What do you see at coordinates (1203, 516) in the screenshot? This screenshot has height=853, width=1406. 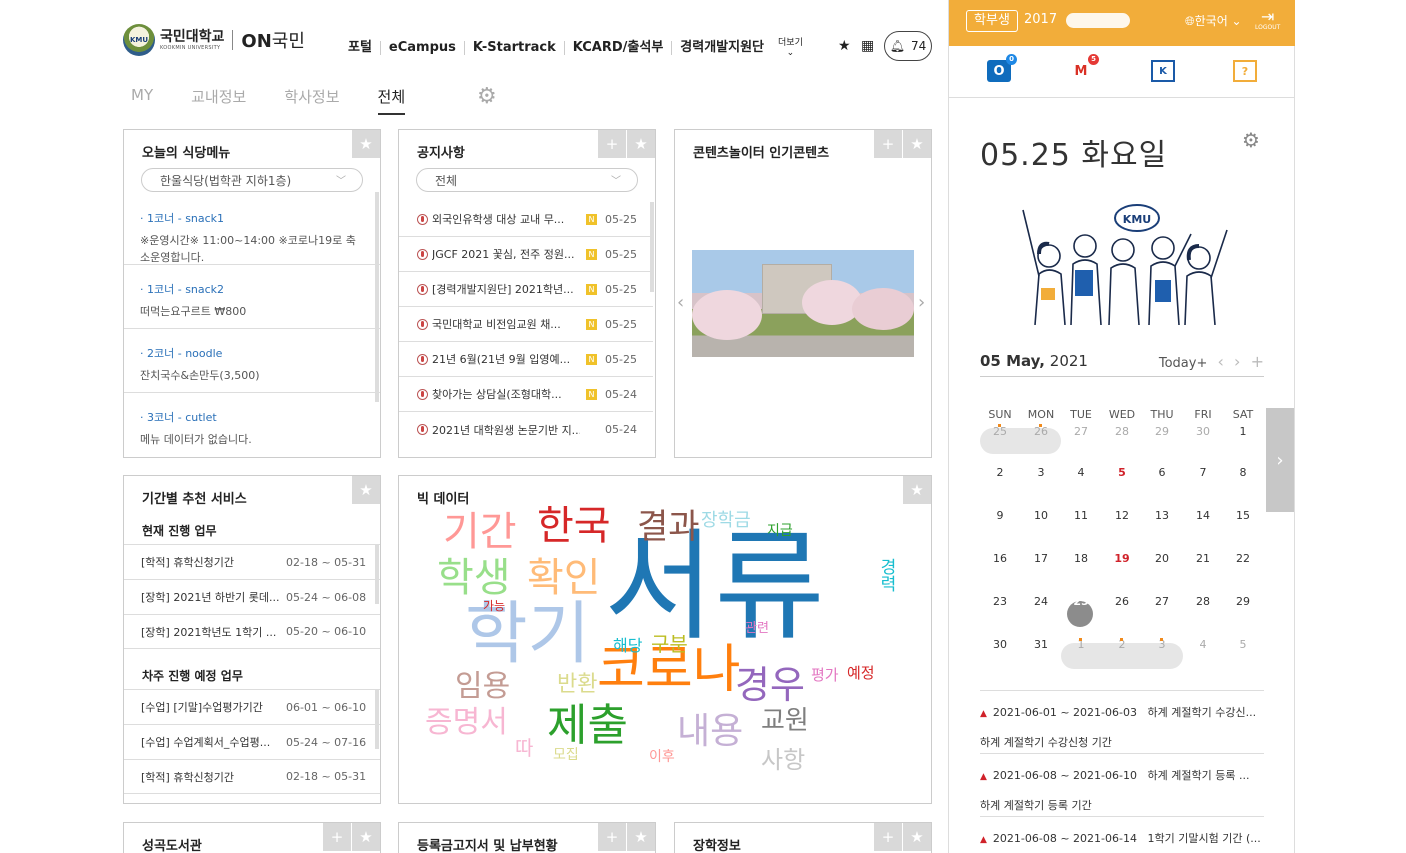 I see `calendar-day: 14` at bounding box center [1203, 516].